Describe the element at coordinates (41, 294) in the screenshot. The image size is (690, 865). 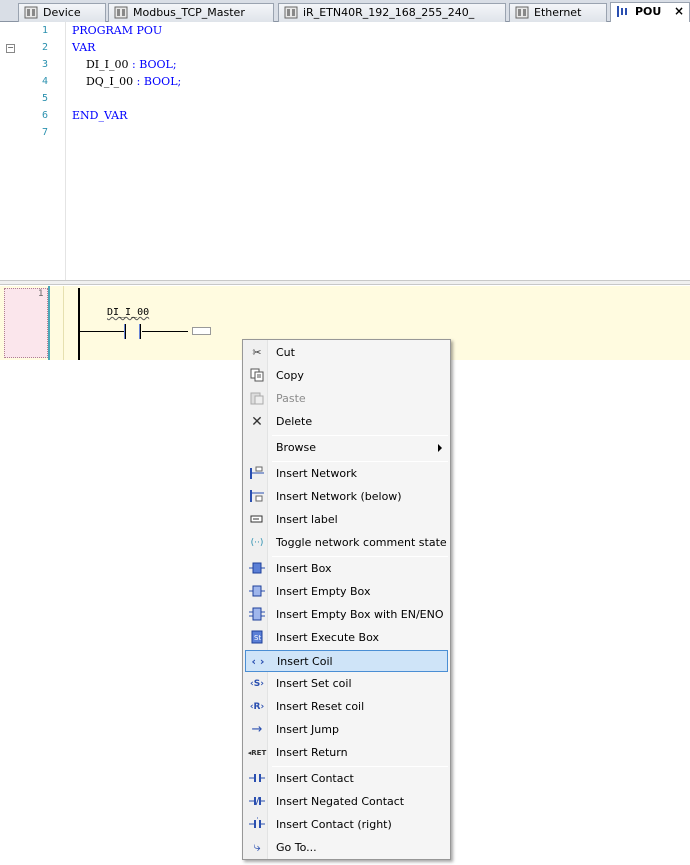
I see `network-number: 1` at that location.